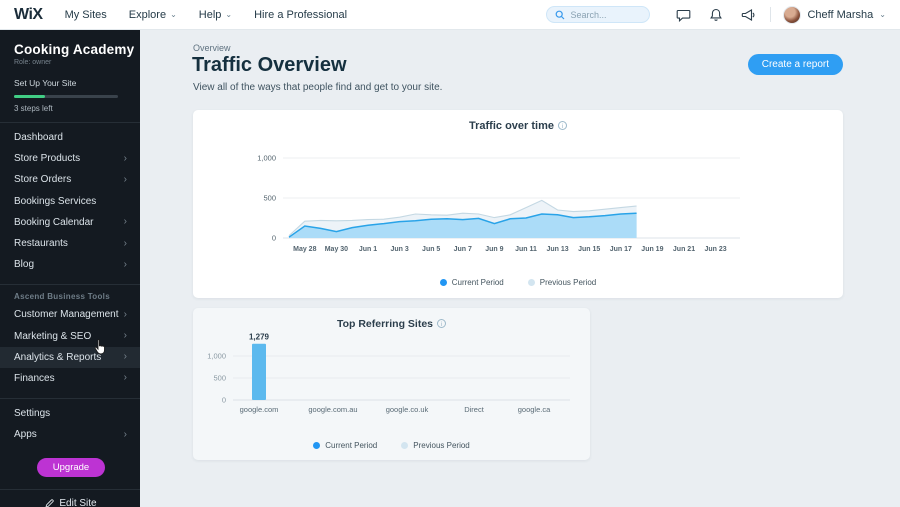 This screenshot has height=507, width=900. What do you see at coordinates (266, 158) in the screenshot?
I see `svg-text: 1,000` at bounding box center [266, 158].